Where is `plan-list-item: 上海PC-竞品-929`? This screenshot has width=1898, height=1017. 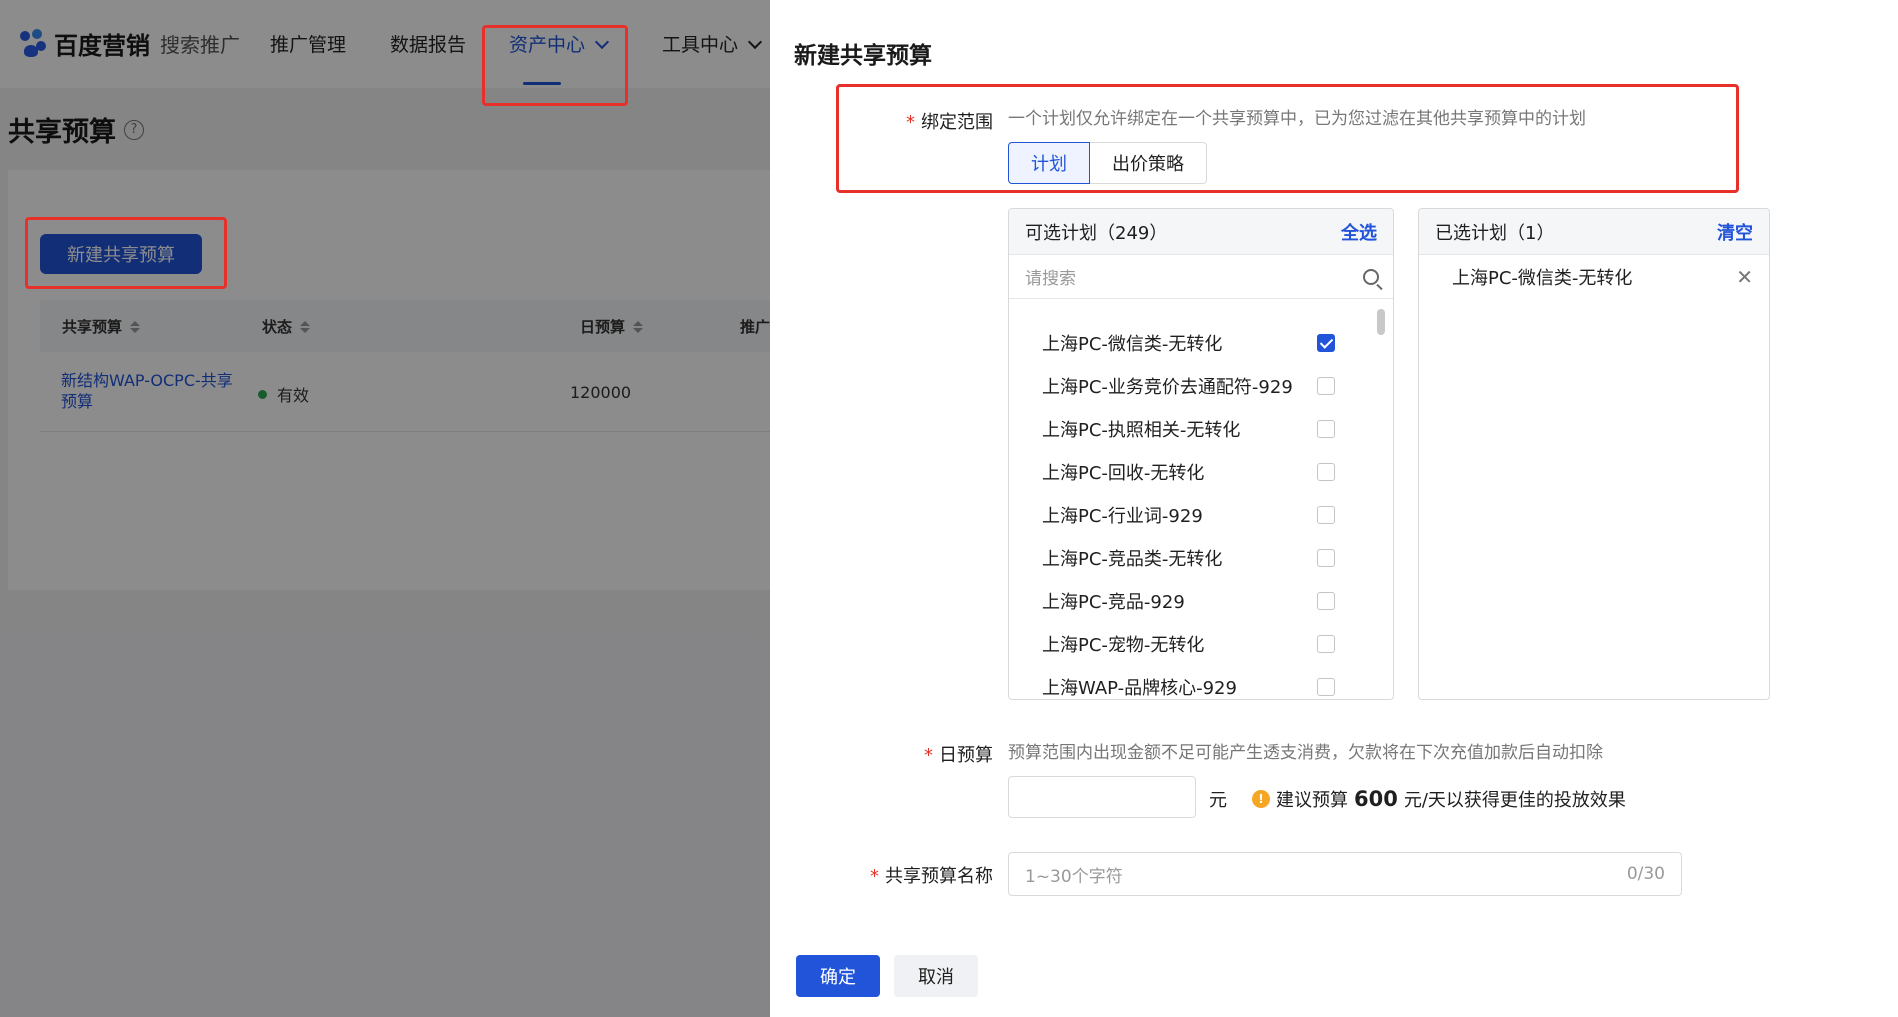 plan-list-item: 上海PC-竞品-929 is located at coordinates (1189, 600).